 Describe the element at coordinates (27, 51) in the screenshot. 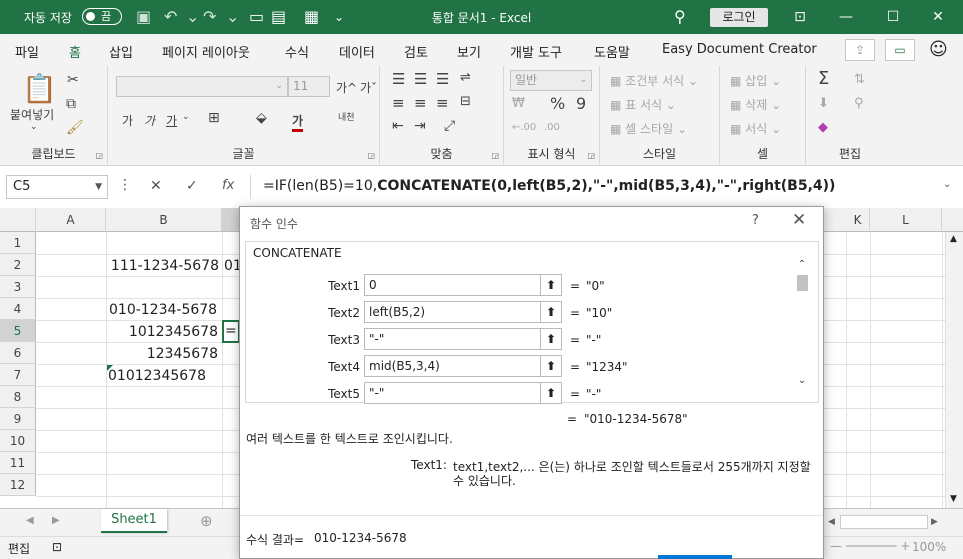

I see `tab-file: 파일` at that location.